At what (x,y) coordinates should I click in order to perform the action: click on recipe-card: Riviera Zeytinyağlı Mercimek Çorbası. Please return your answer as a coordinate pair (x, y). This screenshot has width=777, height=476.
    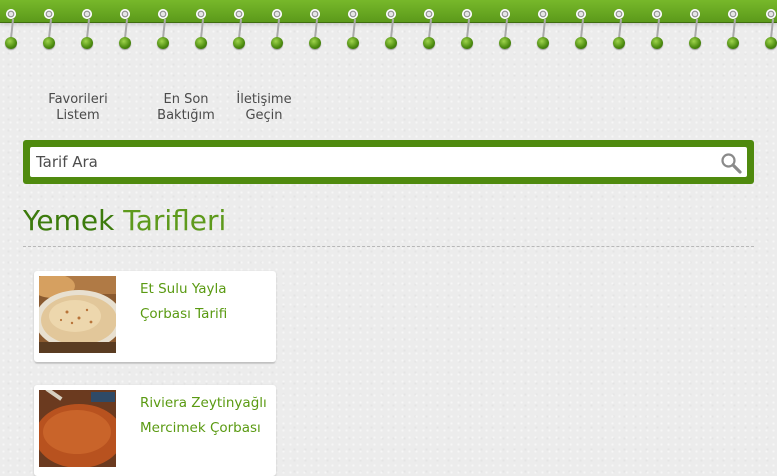
    Looking at the image, I should click on (155, 430).